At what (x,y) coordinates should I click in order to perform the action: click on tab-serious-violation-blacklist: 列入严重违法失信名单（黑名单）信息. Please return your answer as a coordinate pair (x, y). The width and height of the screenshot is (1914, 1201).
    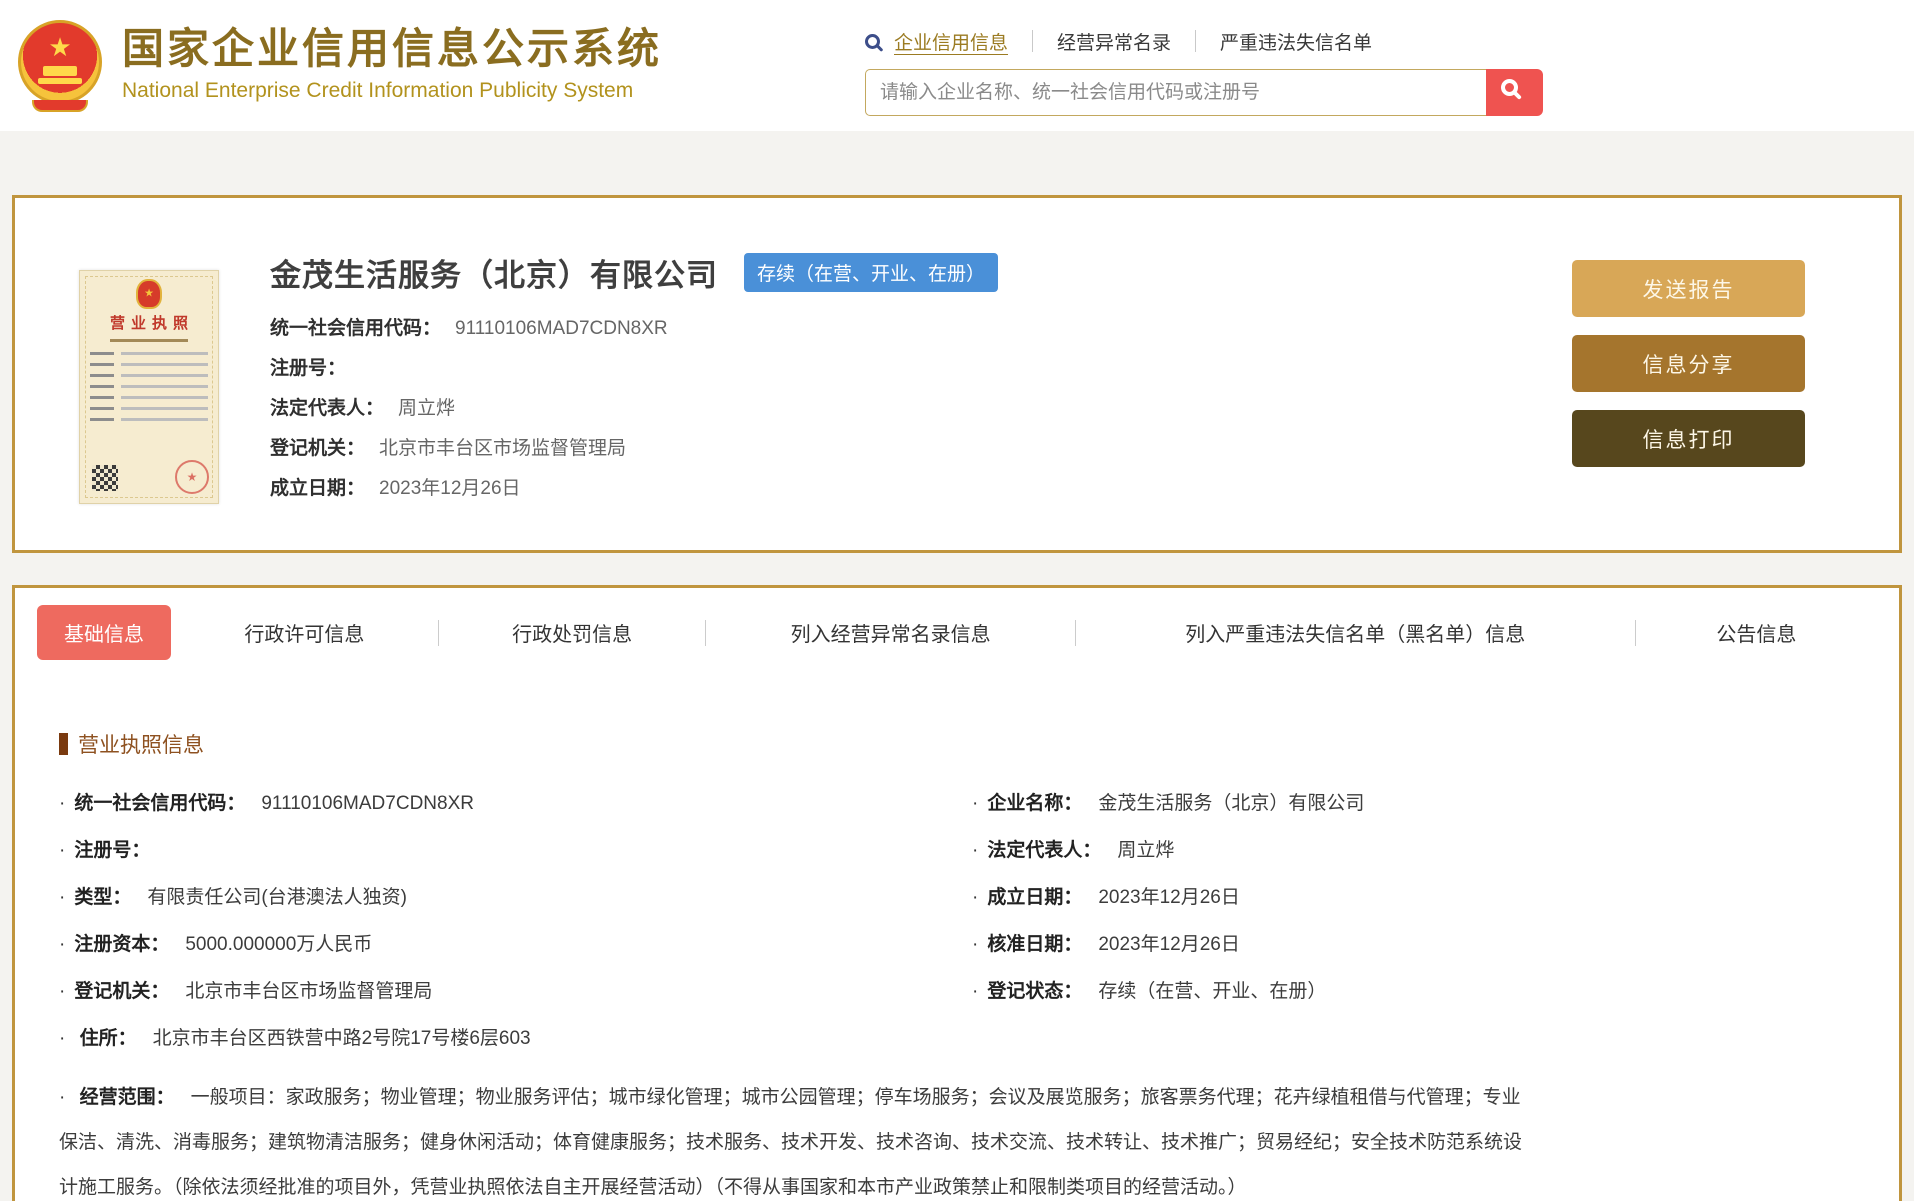
    Looking at the image, I should click on (1355, 632).